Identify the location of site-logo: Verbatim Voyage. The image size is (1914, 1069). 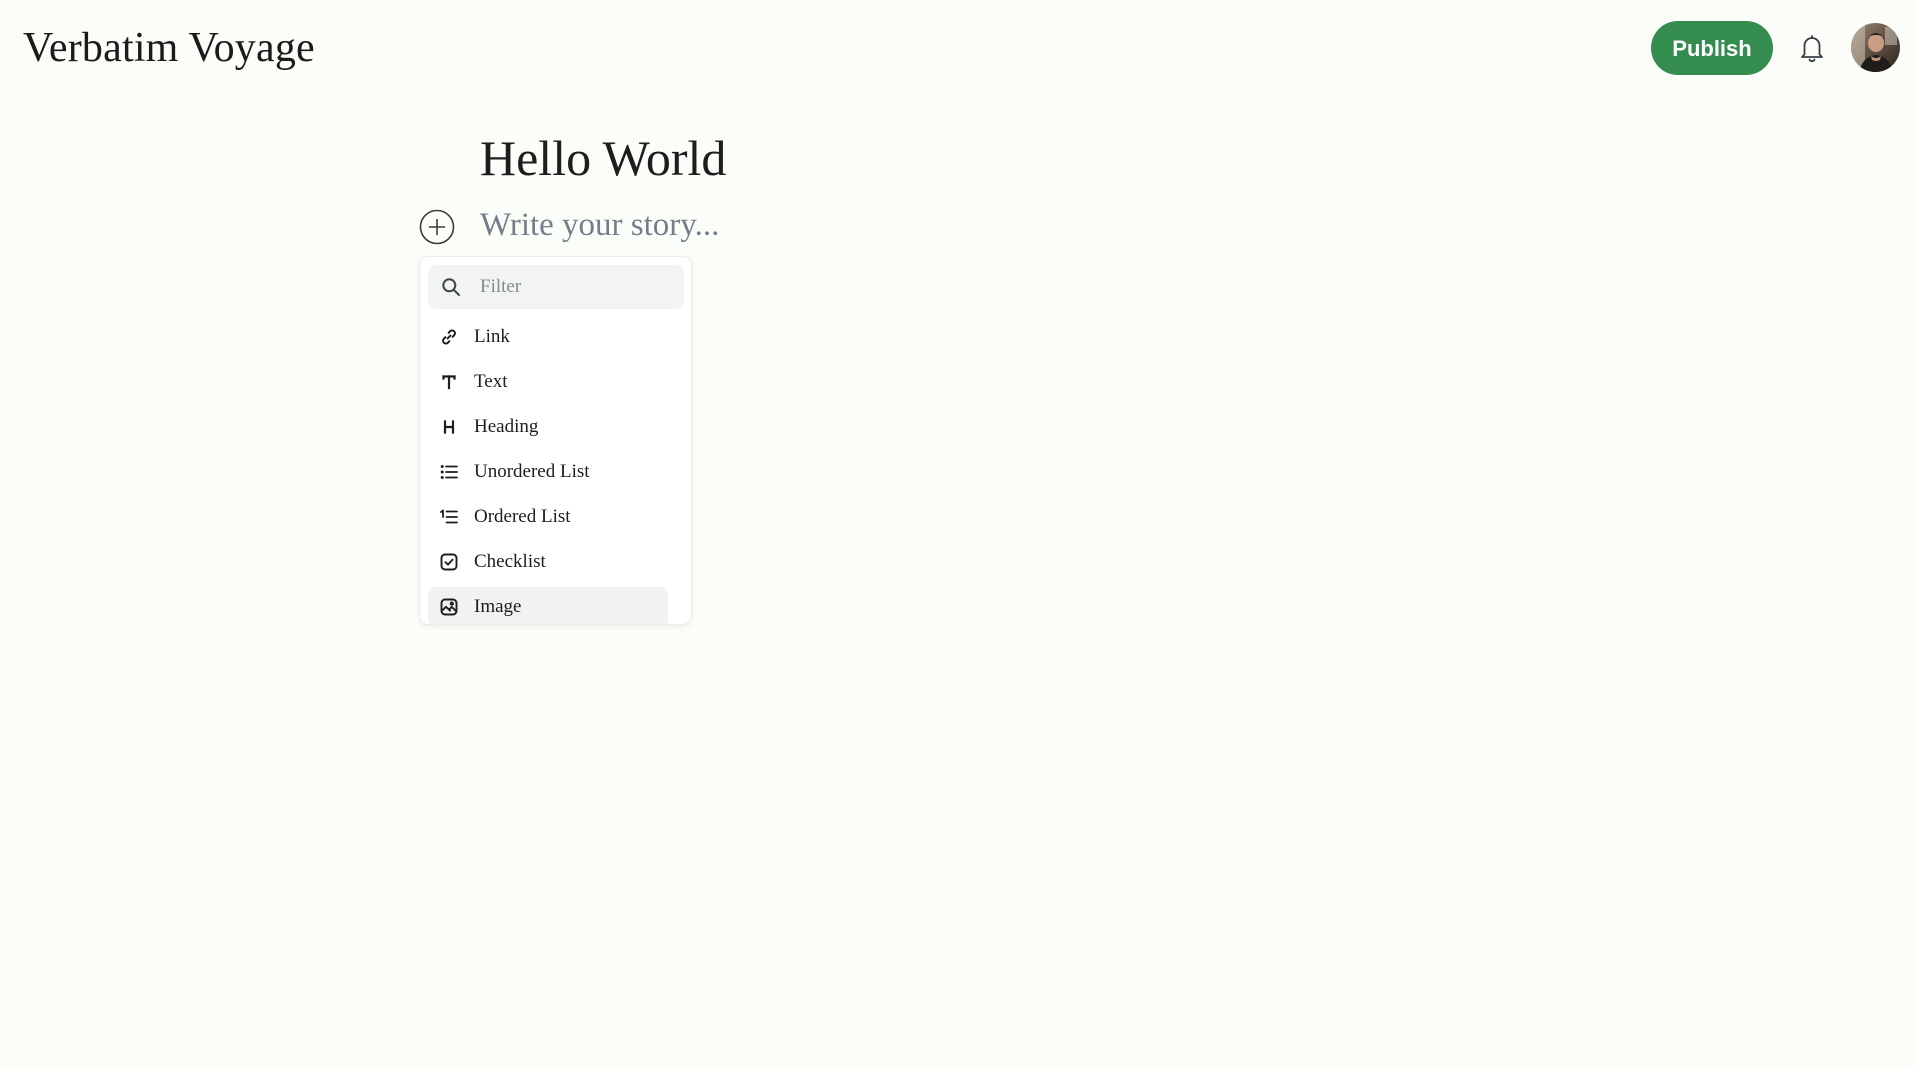
(169, 48).